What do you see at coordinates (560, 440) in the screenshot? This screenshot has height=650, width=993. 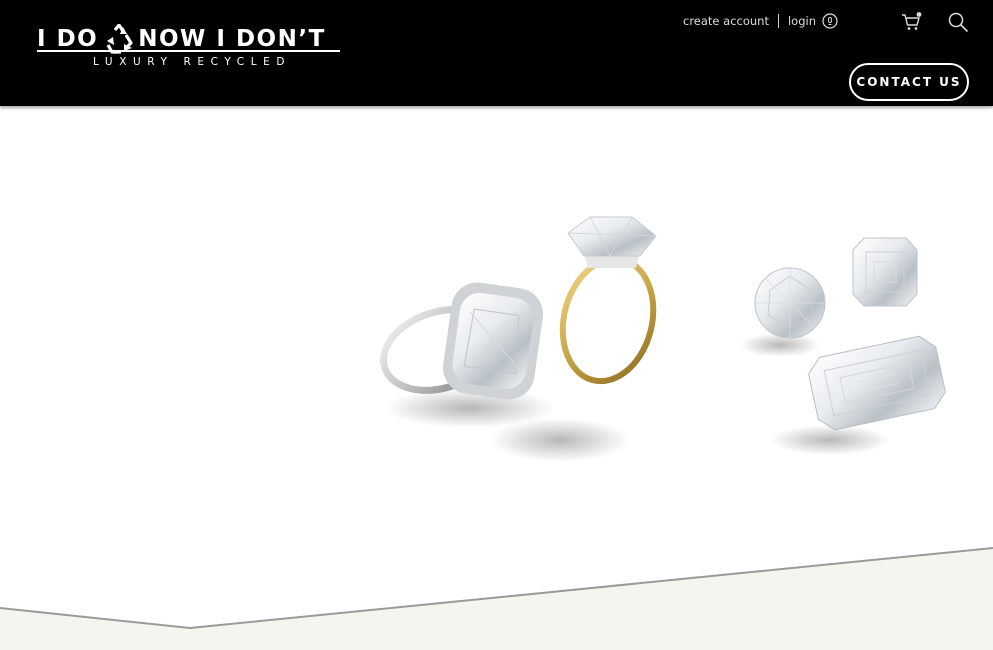 I see `ring-shadow` at bounding box center [560, 440].